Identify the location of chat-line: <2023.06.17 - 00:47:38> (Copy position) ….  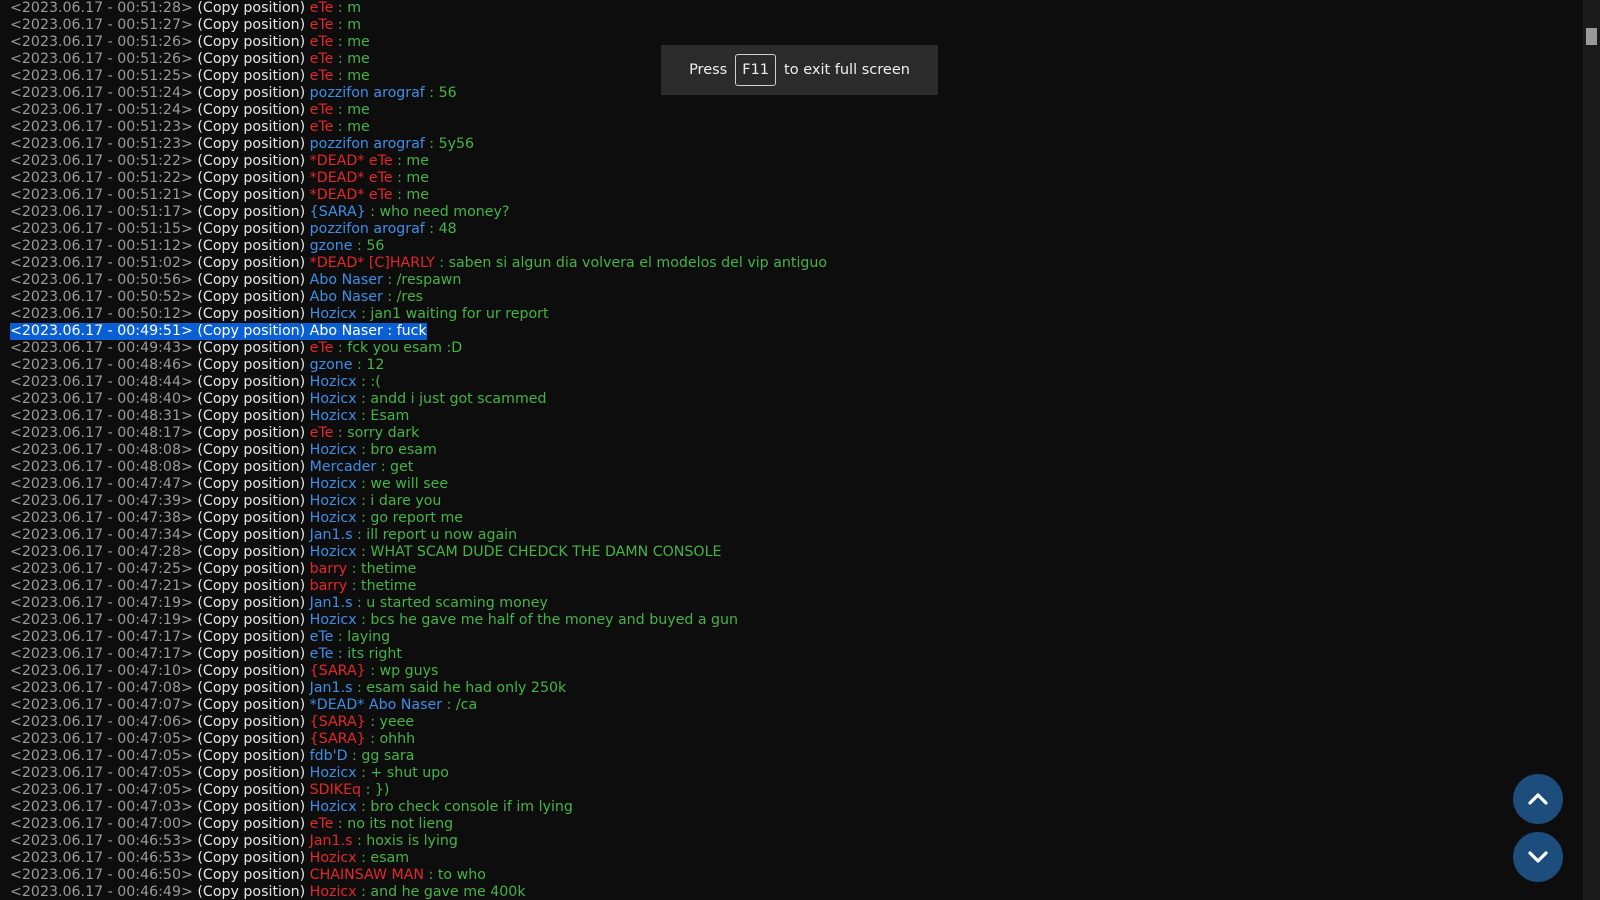
(237, 518).